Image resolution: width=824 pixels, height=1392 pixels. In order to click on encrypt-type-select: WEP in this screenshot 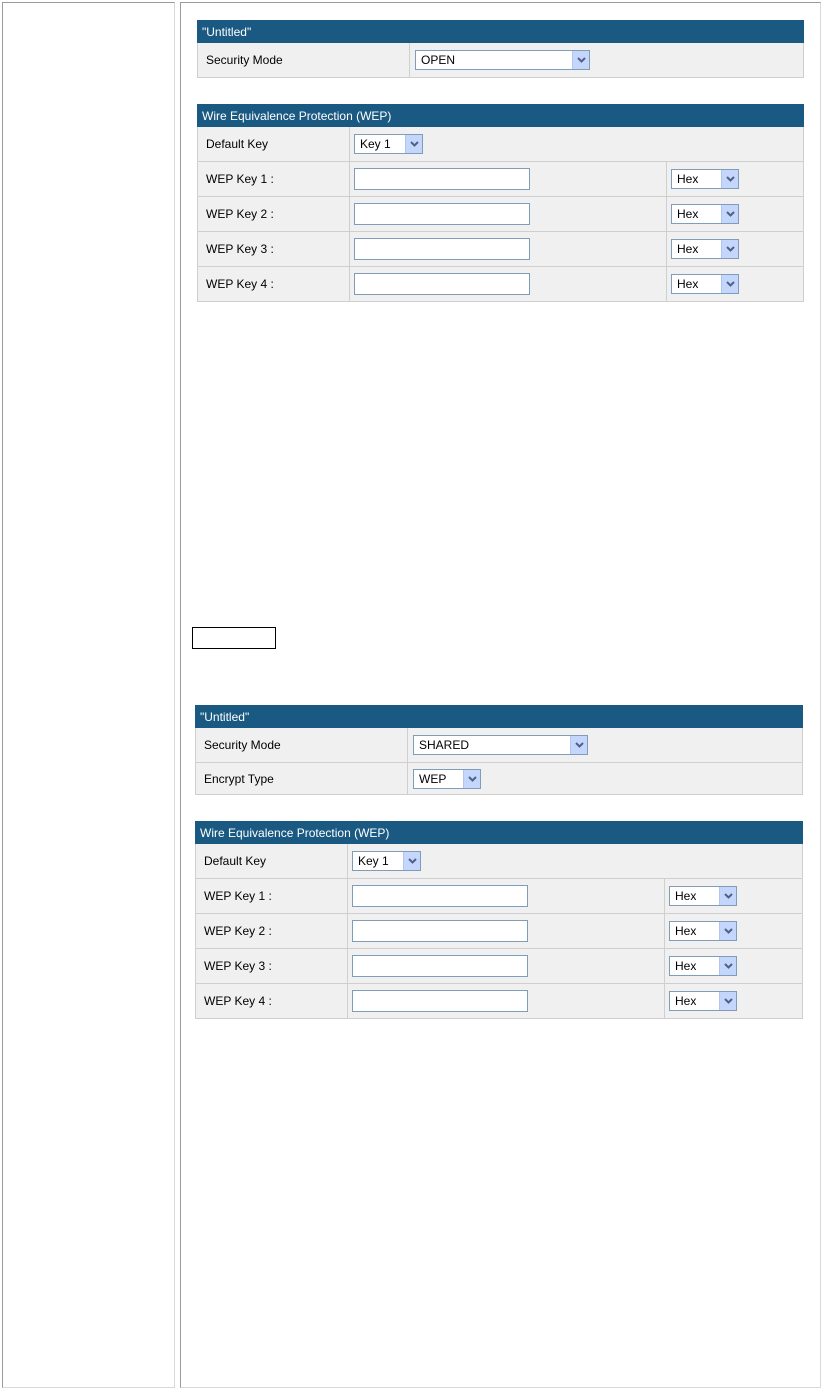, I will do `click(447, 778)`.